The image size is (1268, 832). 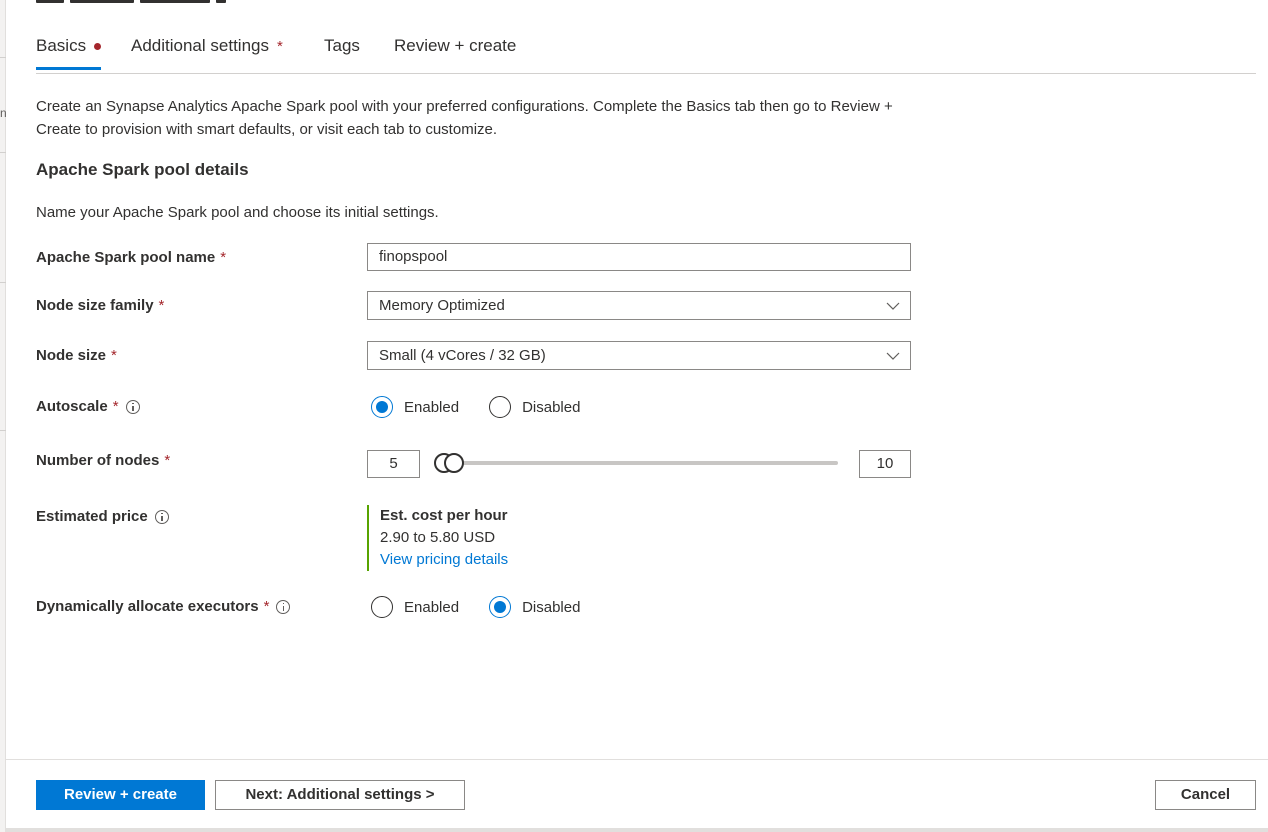 What do you see at coordinates (885, 464) in the screenshot?
I see `max-nodes-input: 10` at bounding box center [885, 464].